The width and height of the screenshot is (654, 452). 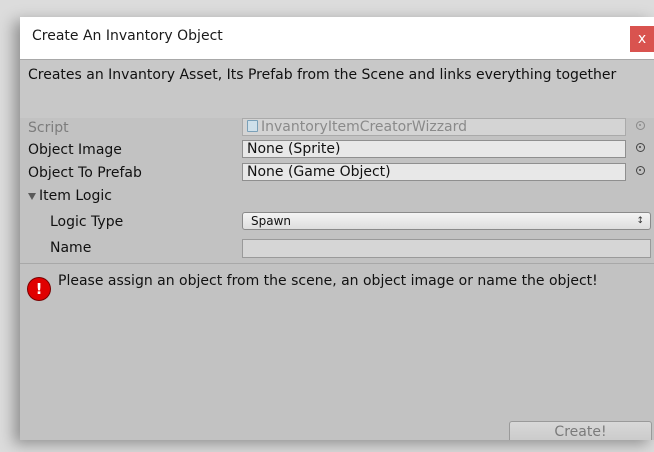 What do you see at coordinates (640, 125) in the screenshot?
I see `script-picker-icon` at bounding box center [640, 125].